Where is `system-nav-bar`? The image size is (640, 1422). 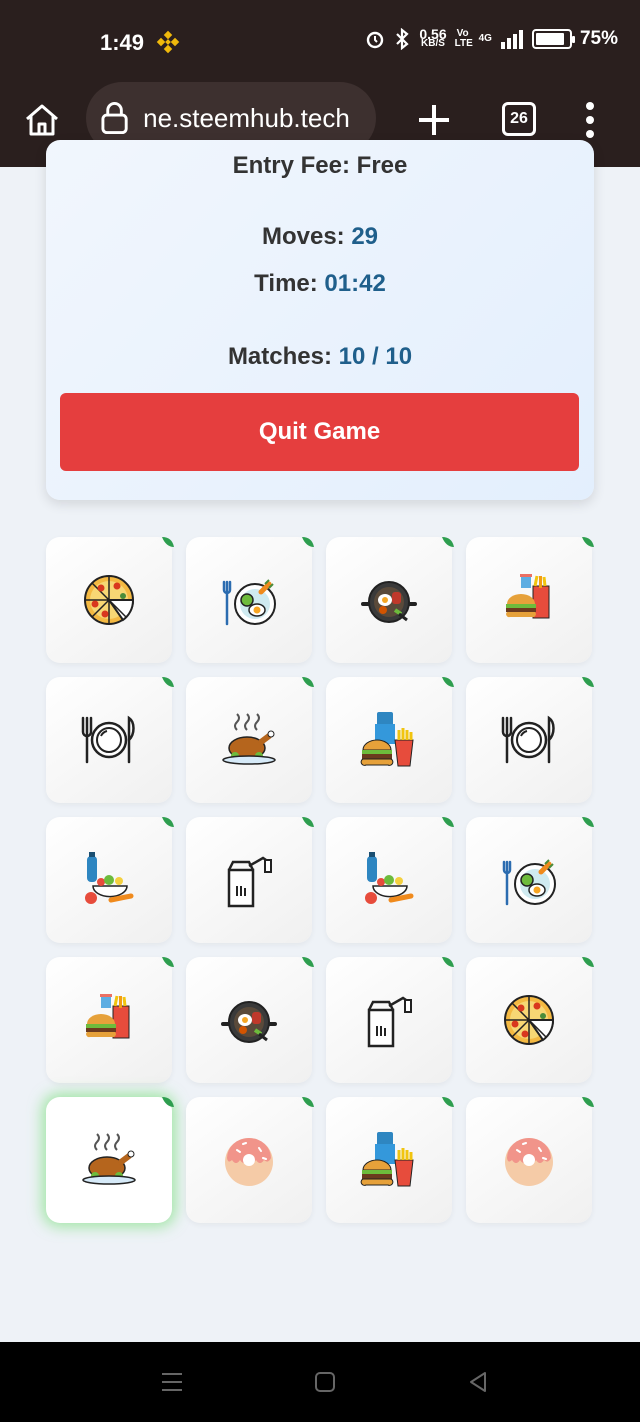
system-nav-bar is located at coordinates (320, 1382).